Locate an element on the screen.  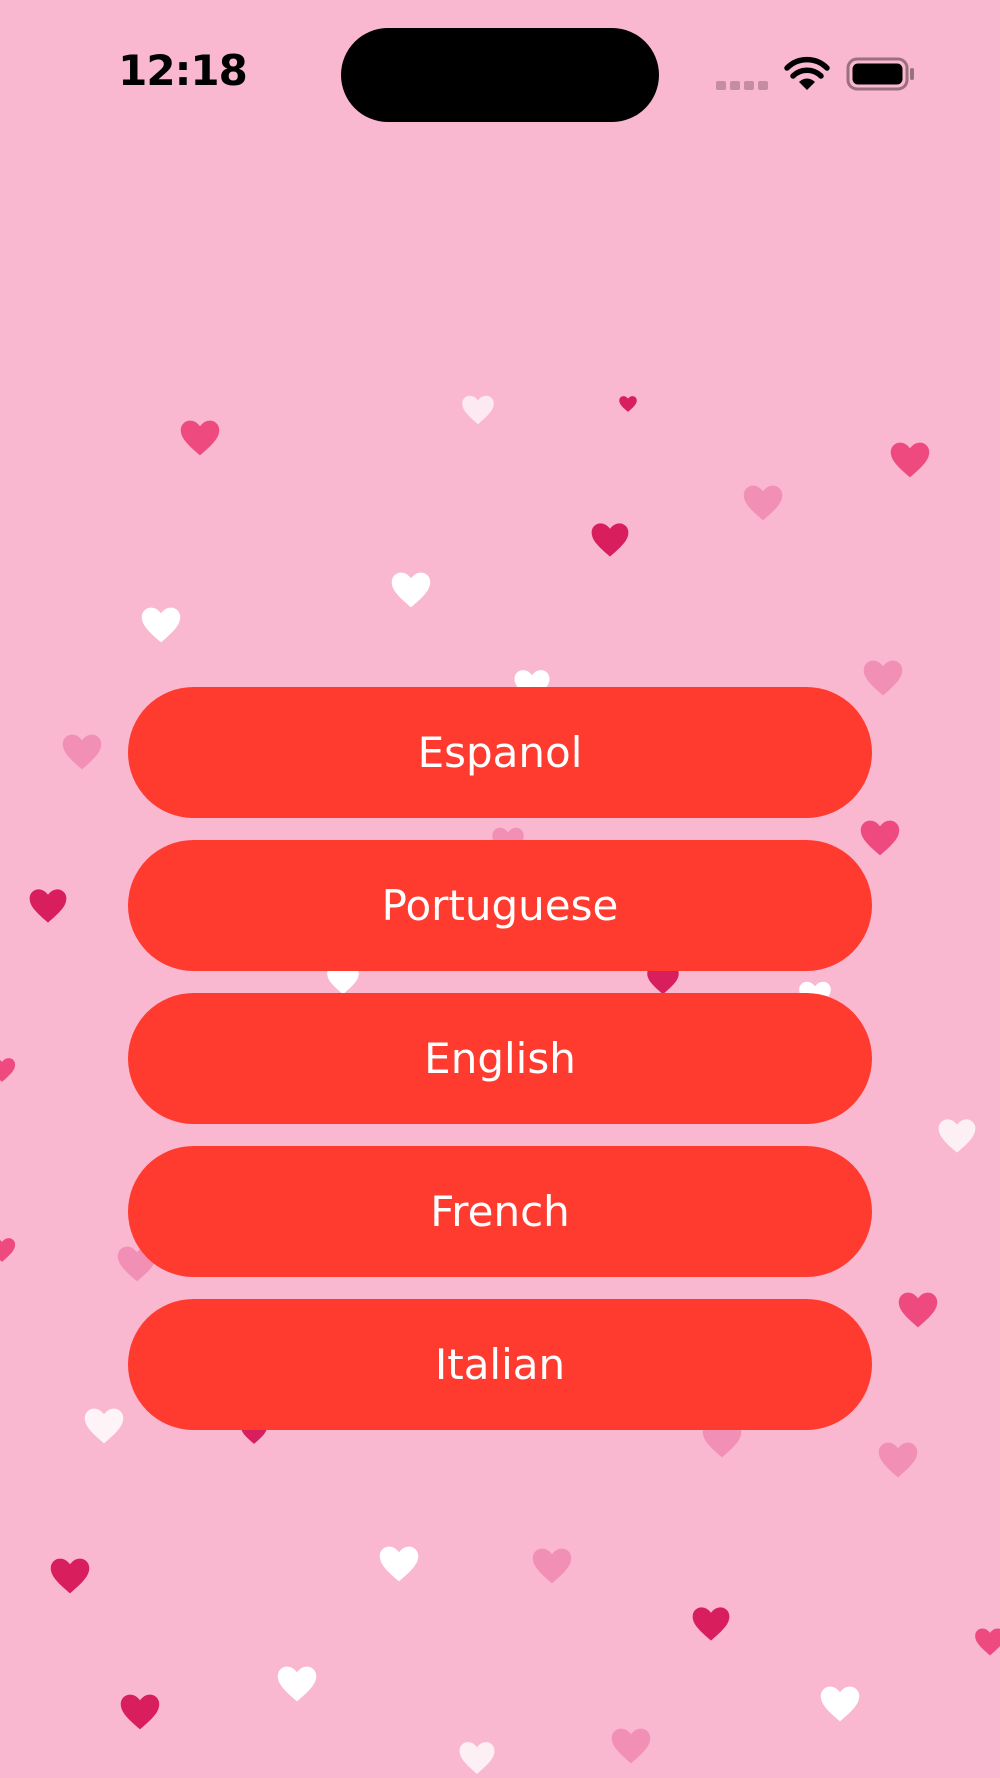
status-bar: 12:18 is located at coordinates (500, 70).